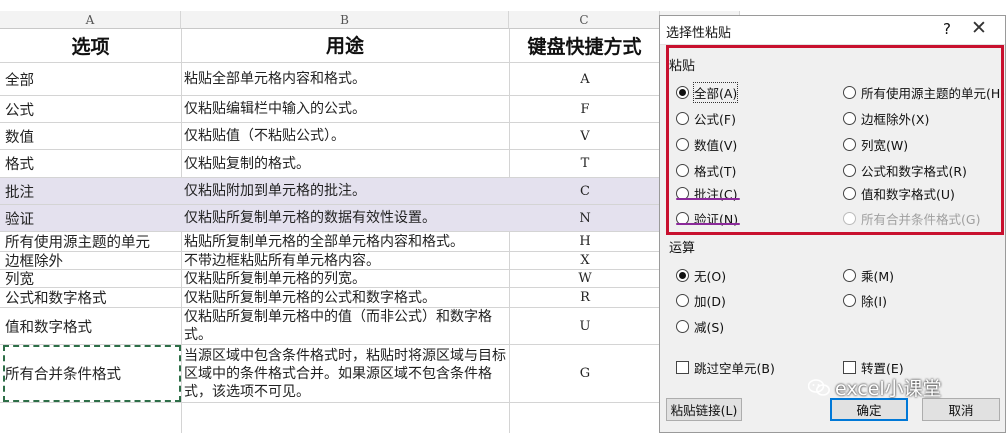 The height and width of the screenshot is (433, 1006). I want to click on cell-shortcut: N, so click(585, 218).